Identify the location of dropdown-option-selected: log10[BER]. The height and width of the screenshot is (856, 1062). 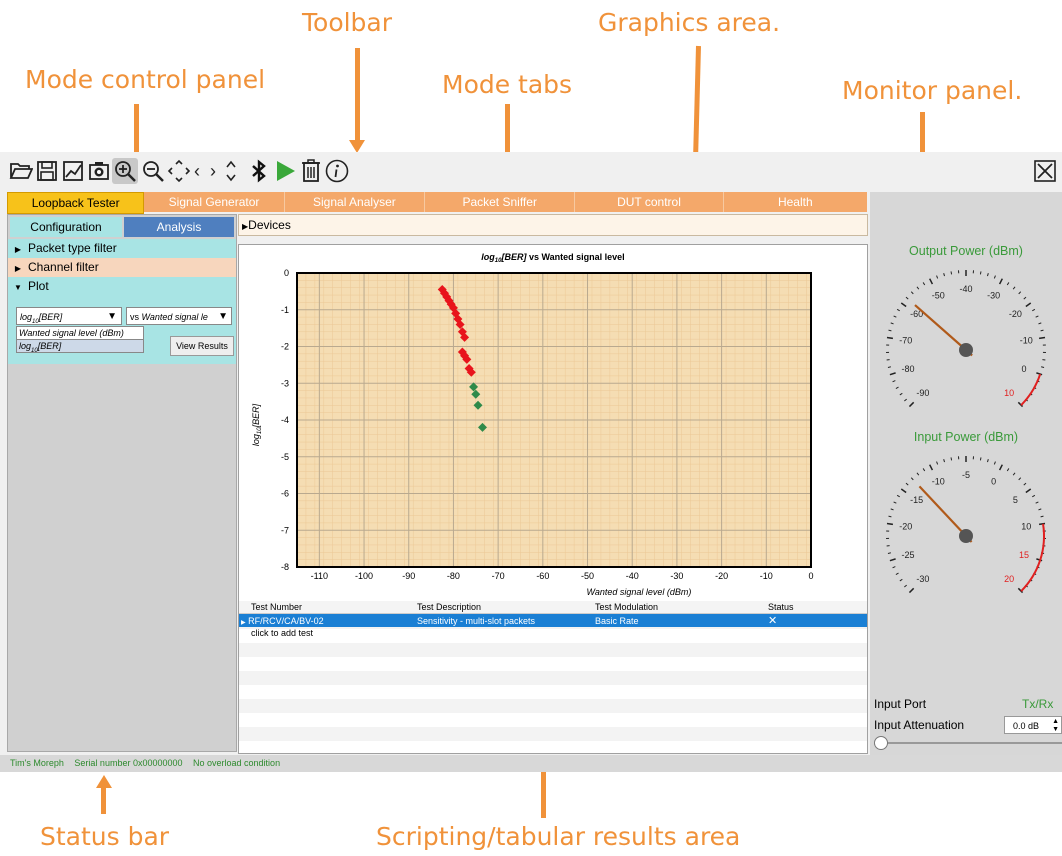
(80, 347).